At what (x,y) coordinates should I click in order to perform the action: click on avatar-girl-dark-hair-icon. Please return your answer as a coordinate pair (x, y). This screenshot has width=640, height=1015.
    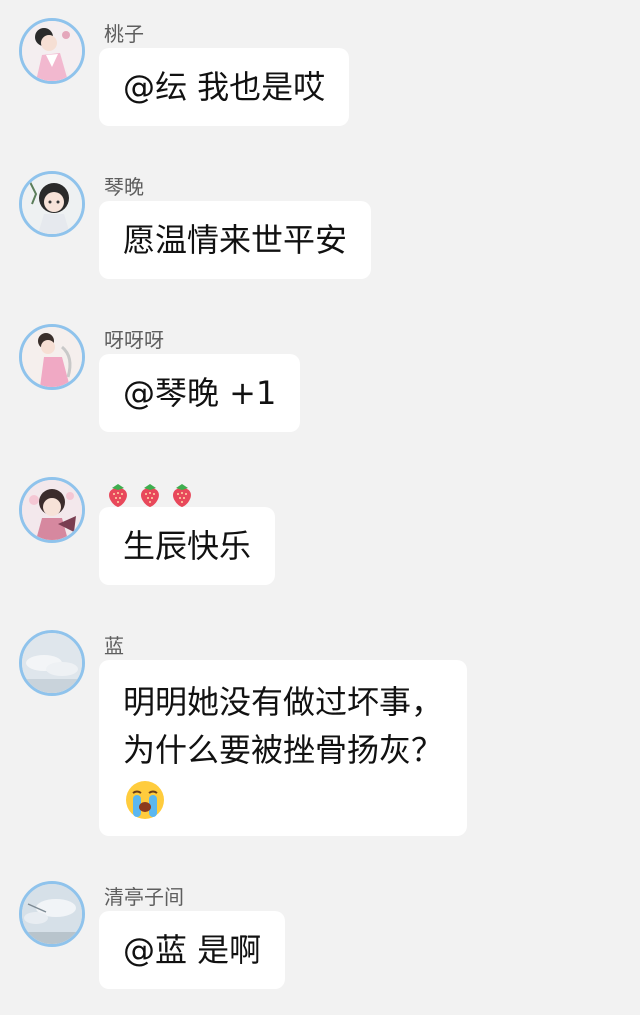
    Looking at the image, I should click on (52, 204).